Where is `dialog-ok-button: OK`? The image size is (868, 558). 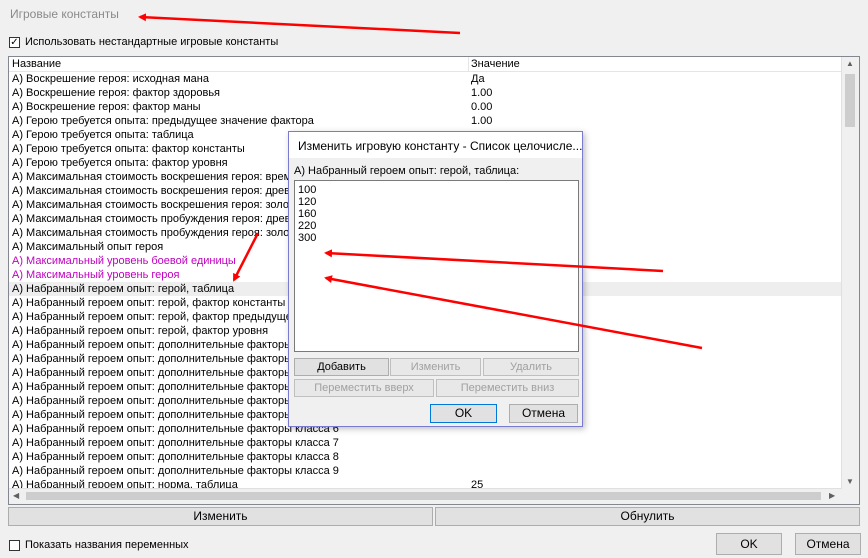 dialog-ok-button: OK is located at coordinates (463, 413).